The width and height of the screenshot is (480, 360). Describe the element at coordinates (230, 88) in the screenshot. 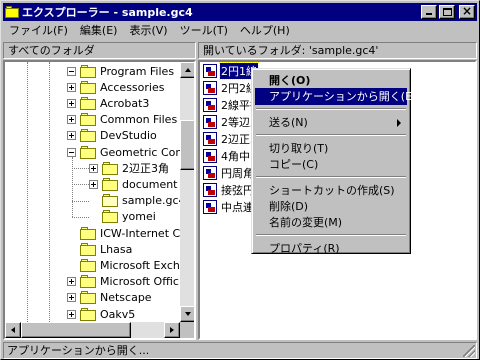

I see `file-item: 2円2線` at that location.